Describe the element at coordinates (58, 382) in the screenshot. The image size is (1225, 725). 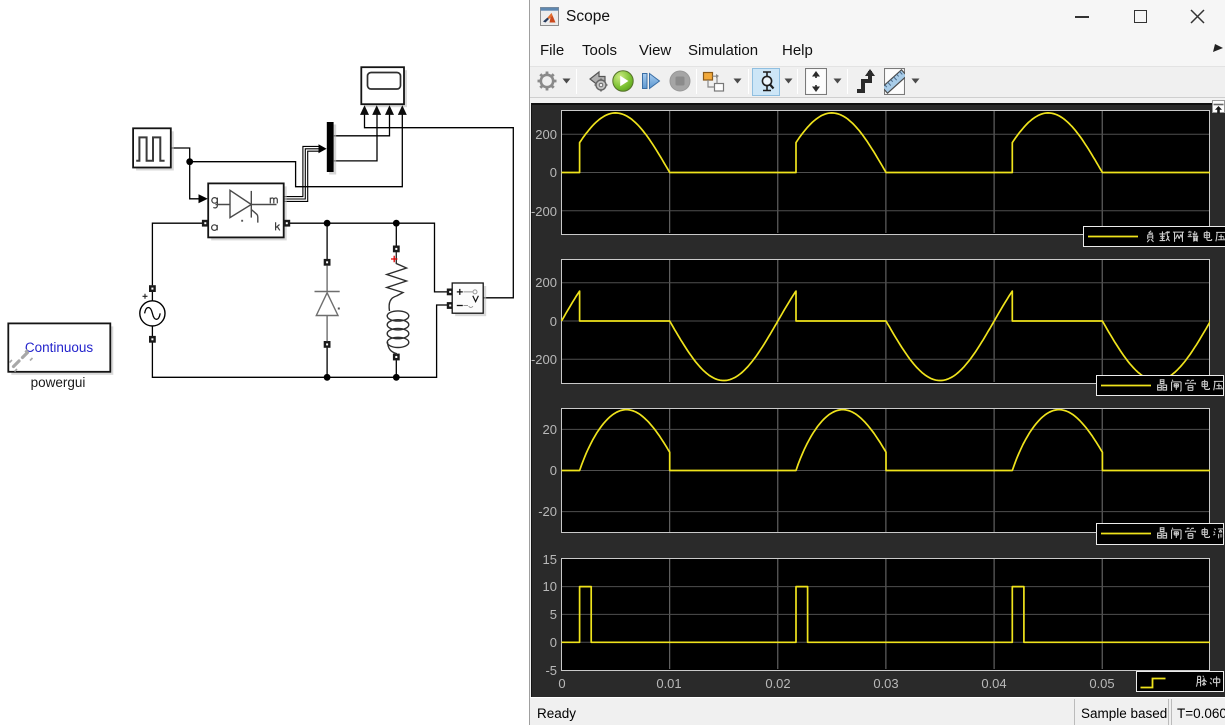
I see `svg-text: powergui` at that location.